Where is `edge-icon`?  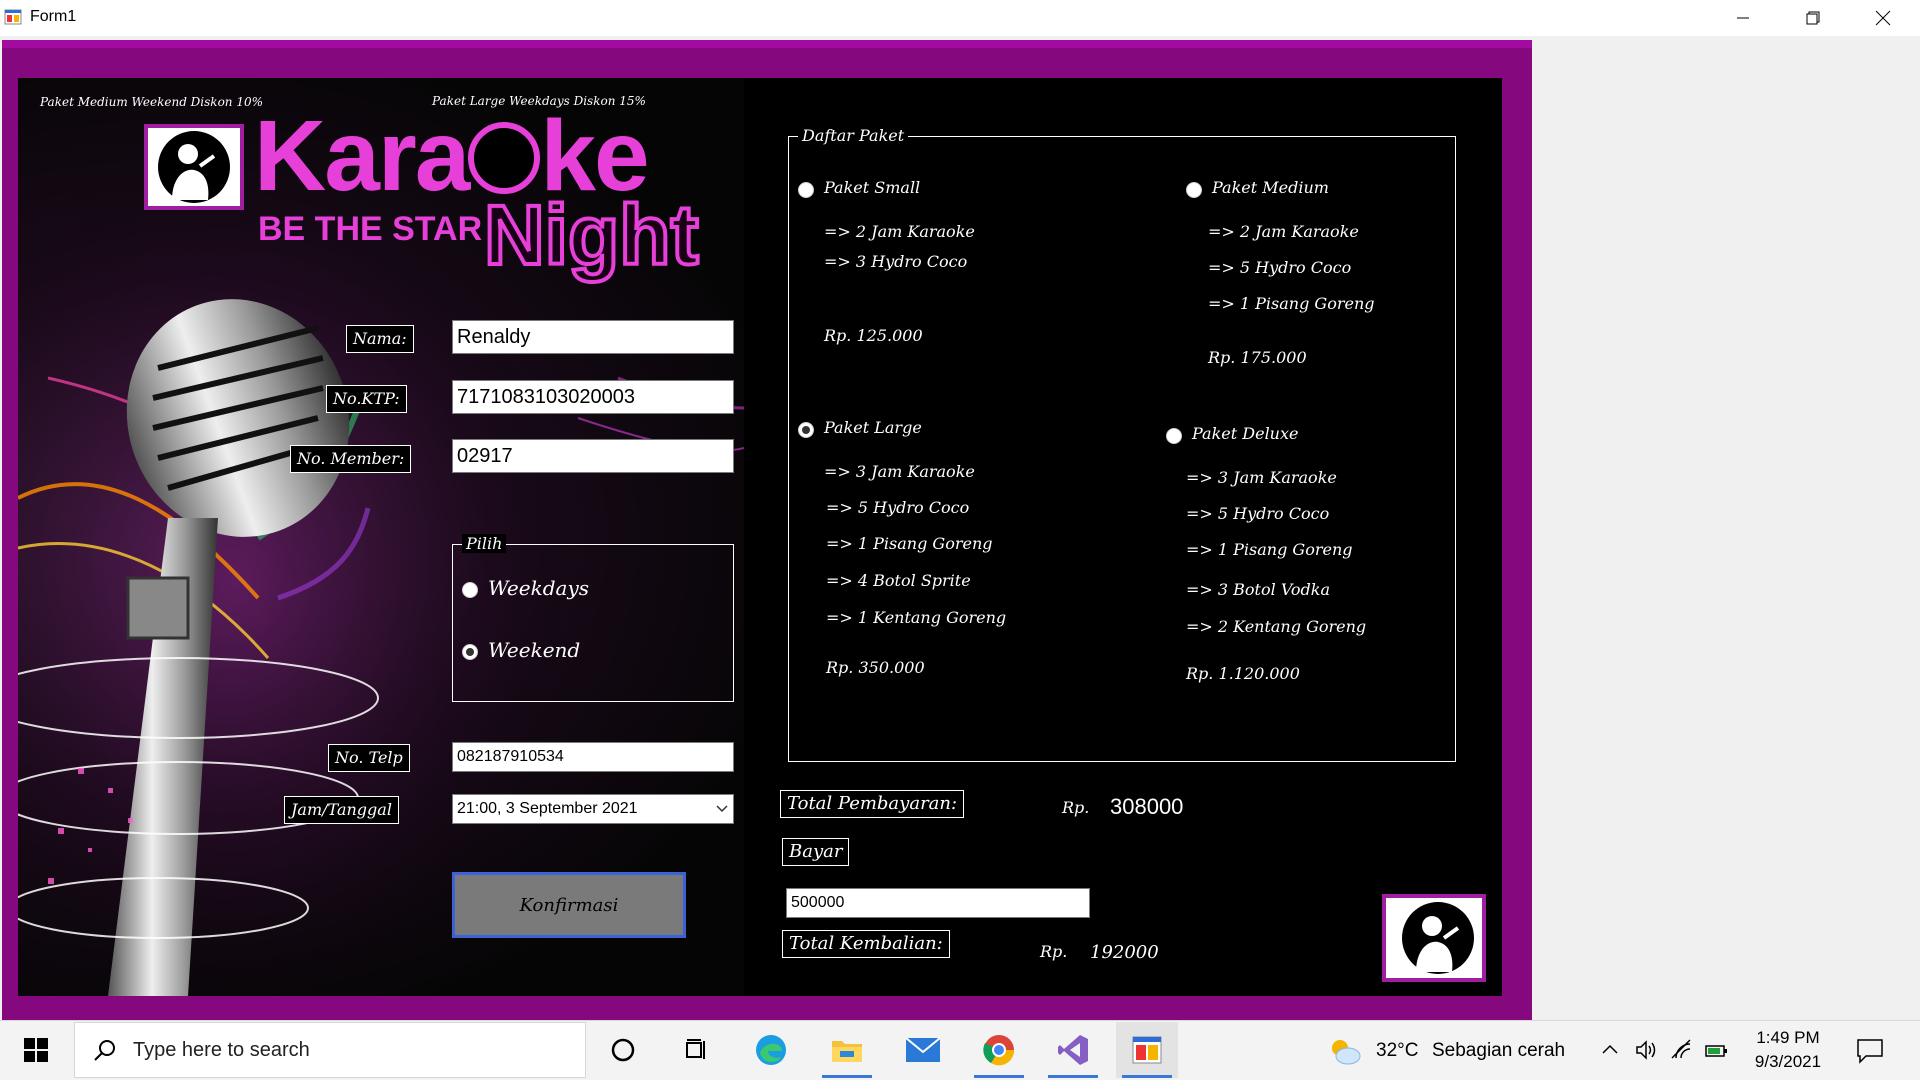 edge-icon is located at coordinates (771, 1050).